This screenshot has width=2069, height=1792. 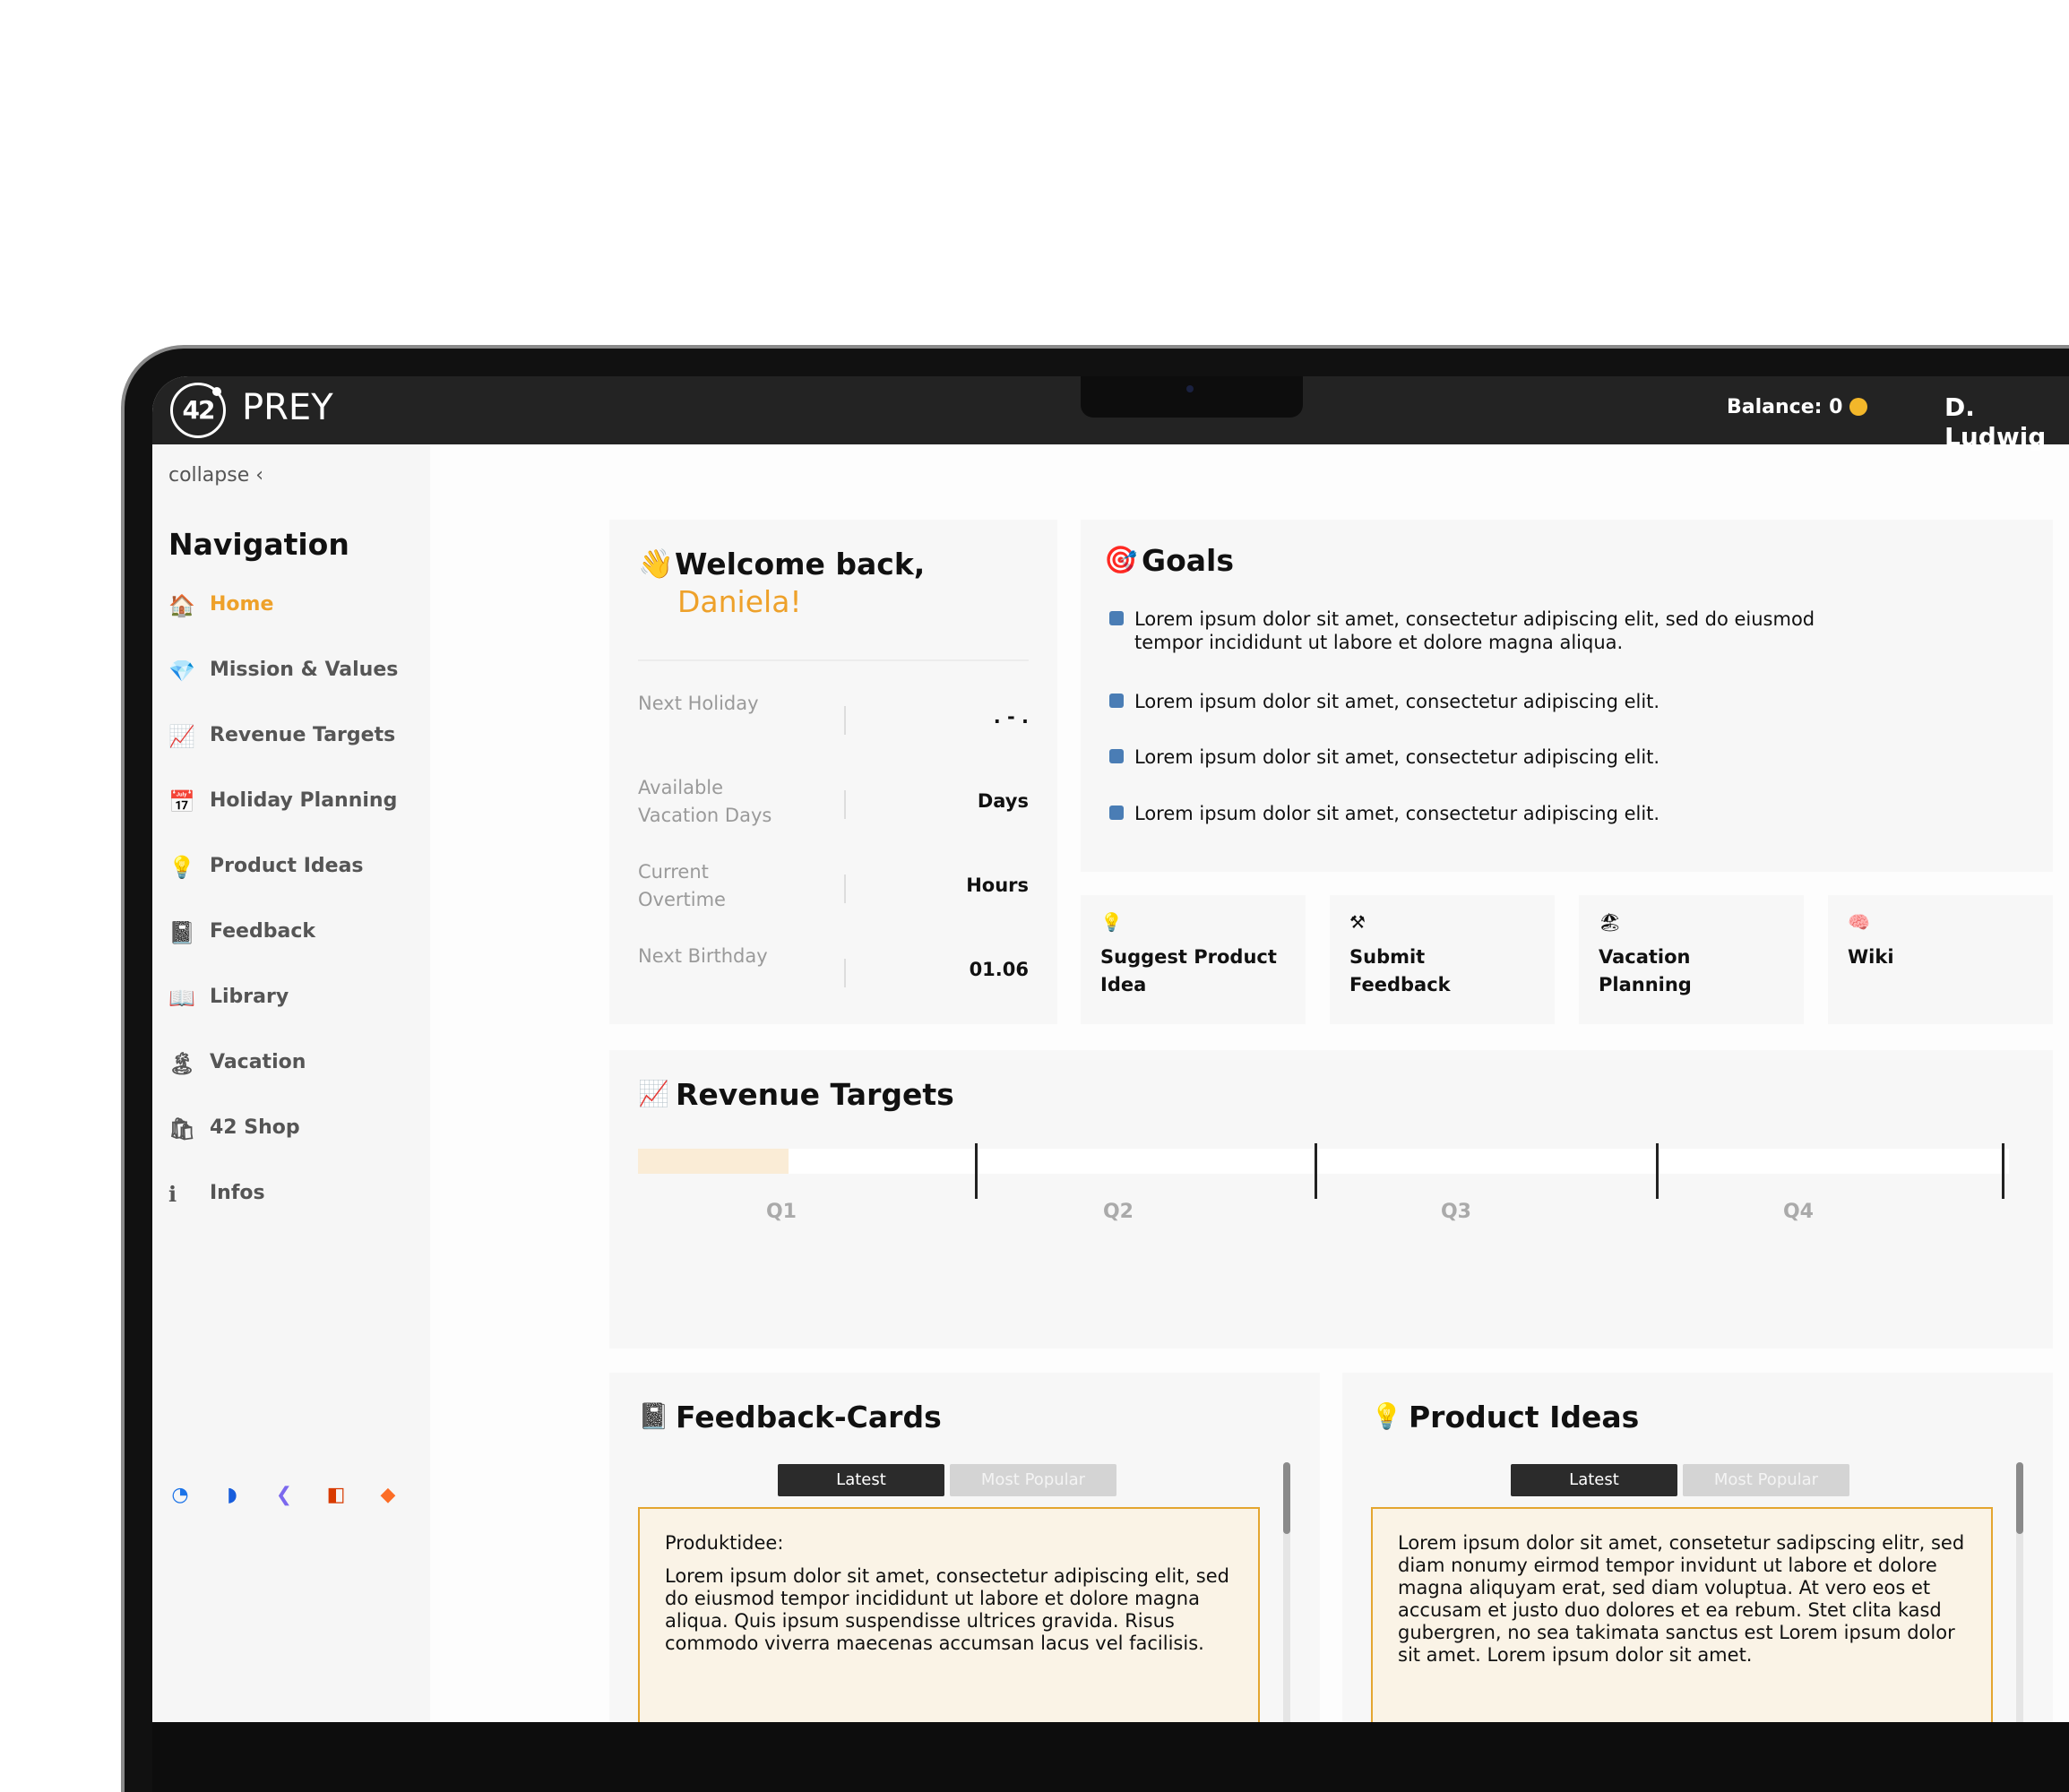 I want to click on welcome-title: Welcome back,, so click(x=801, y=564).